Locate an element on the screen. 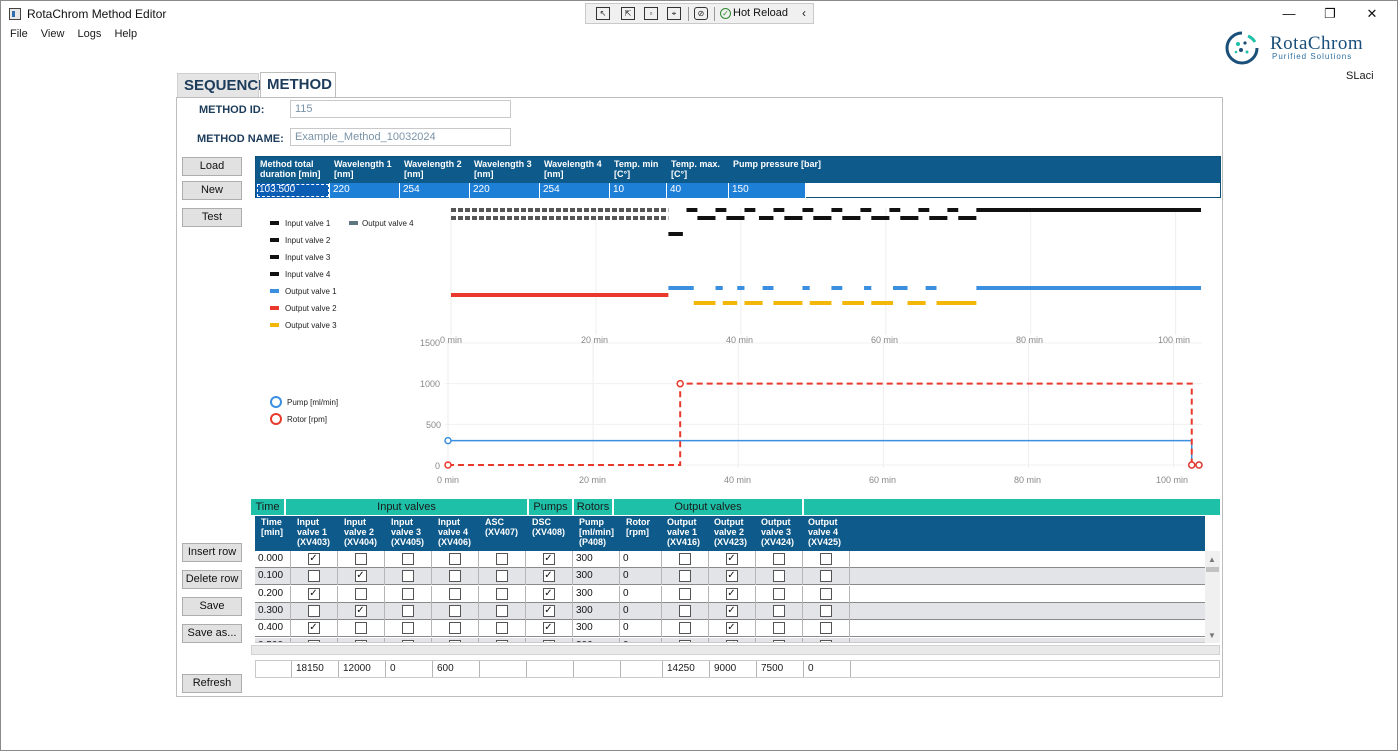 Image resolution: width=1398 pixels, height=751 pixels. scroll-thumb is located at coordinates (1212, 569).